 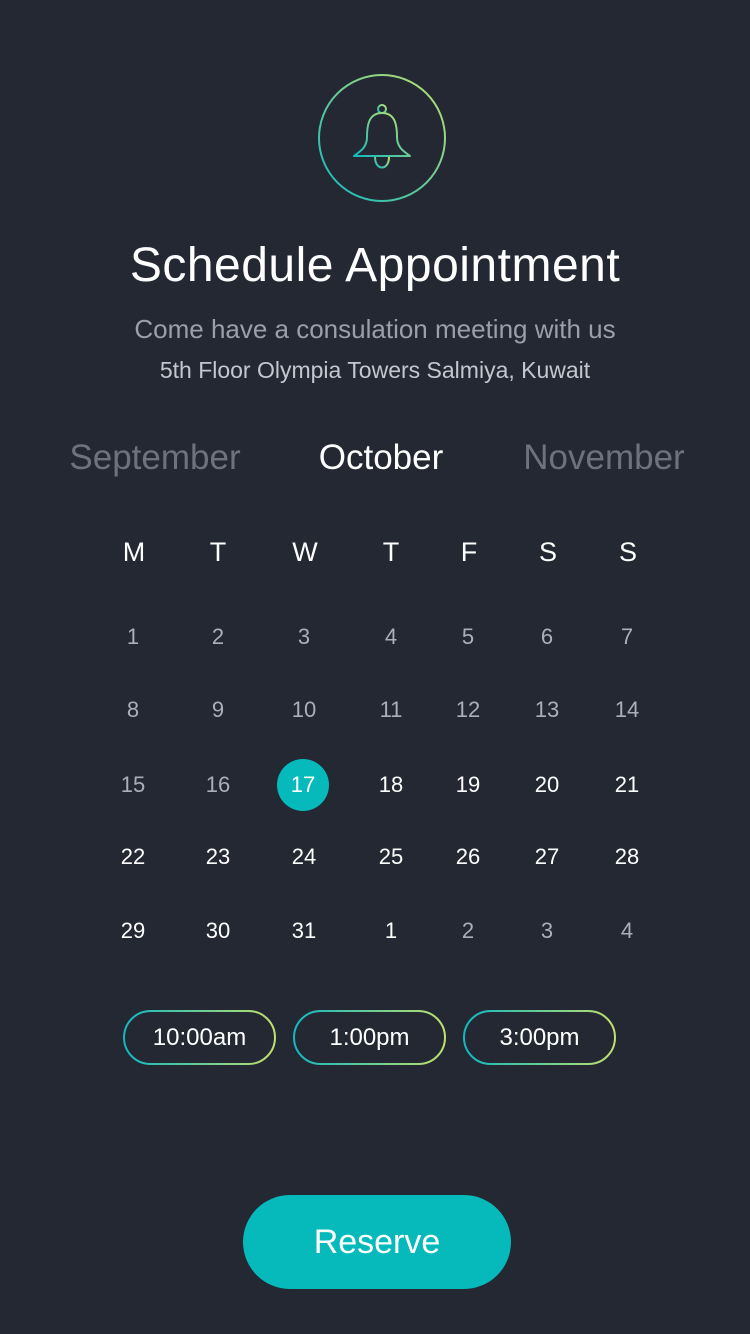 What do you see at coordinates (391, 931) in the screenshot?
I see `calendar-day-next-month: 1` at bounding box center [391, 931].